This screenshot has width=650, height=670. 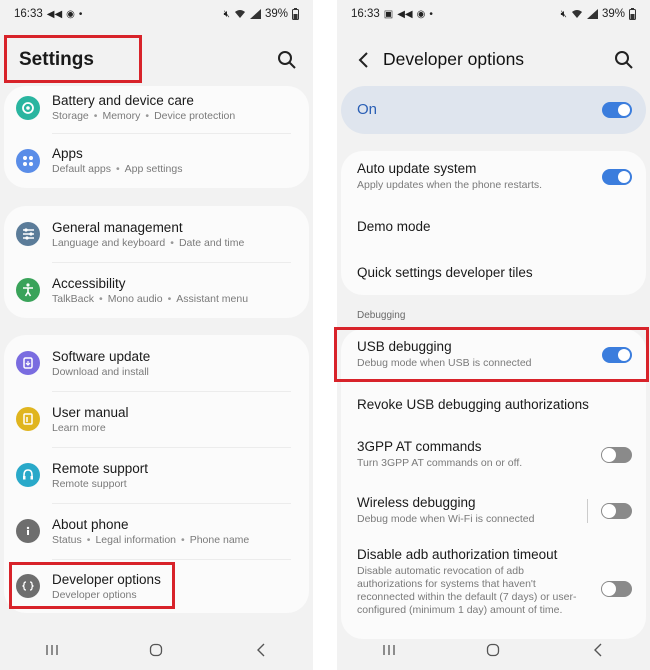 I want to click on item-title: Apps, so click(x=67, y=153).